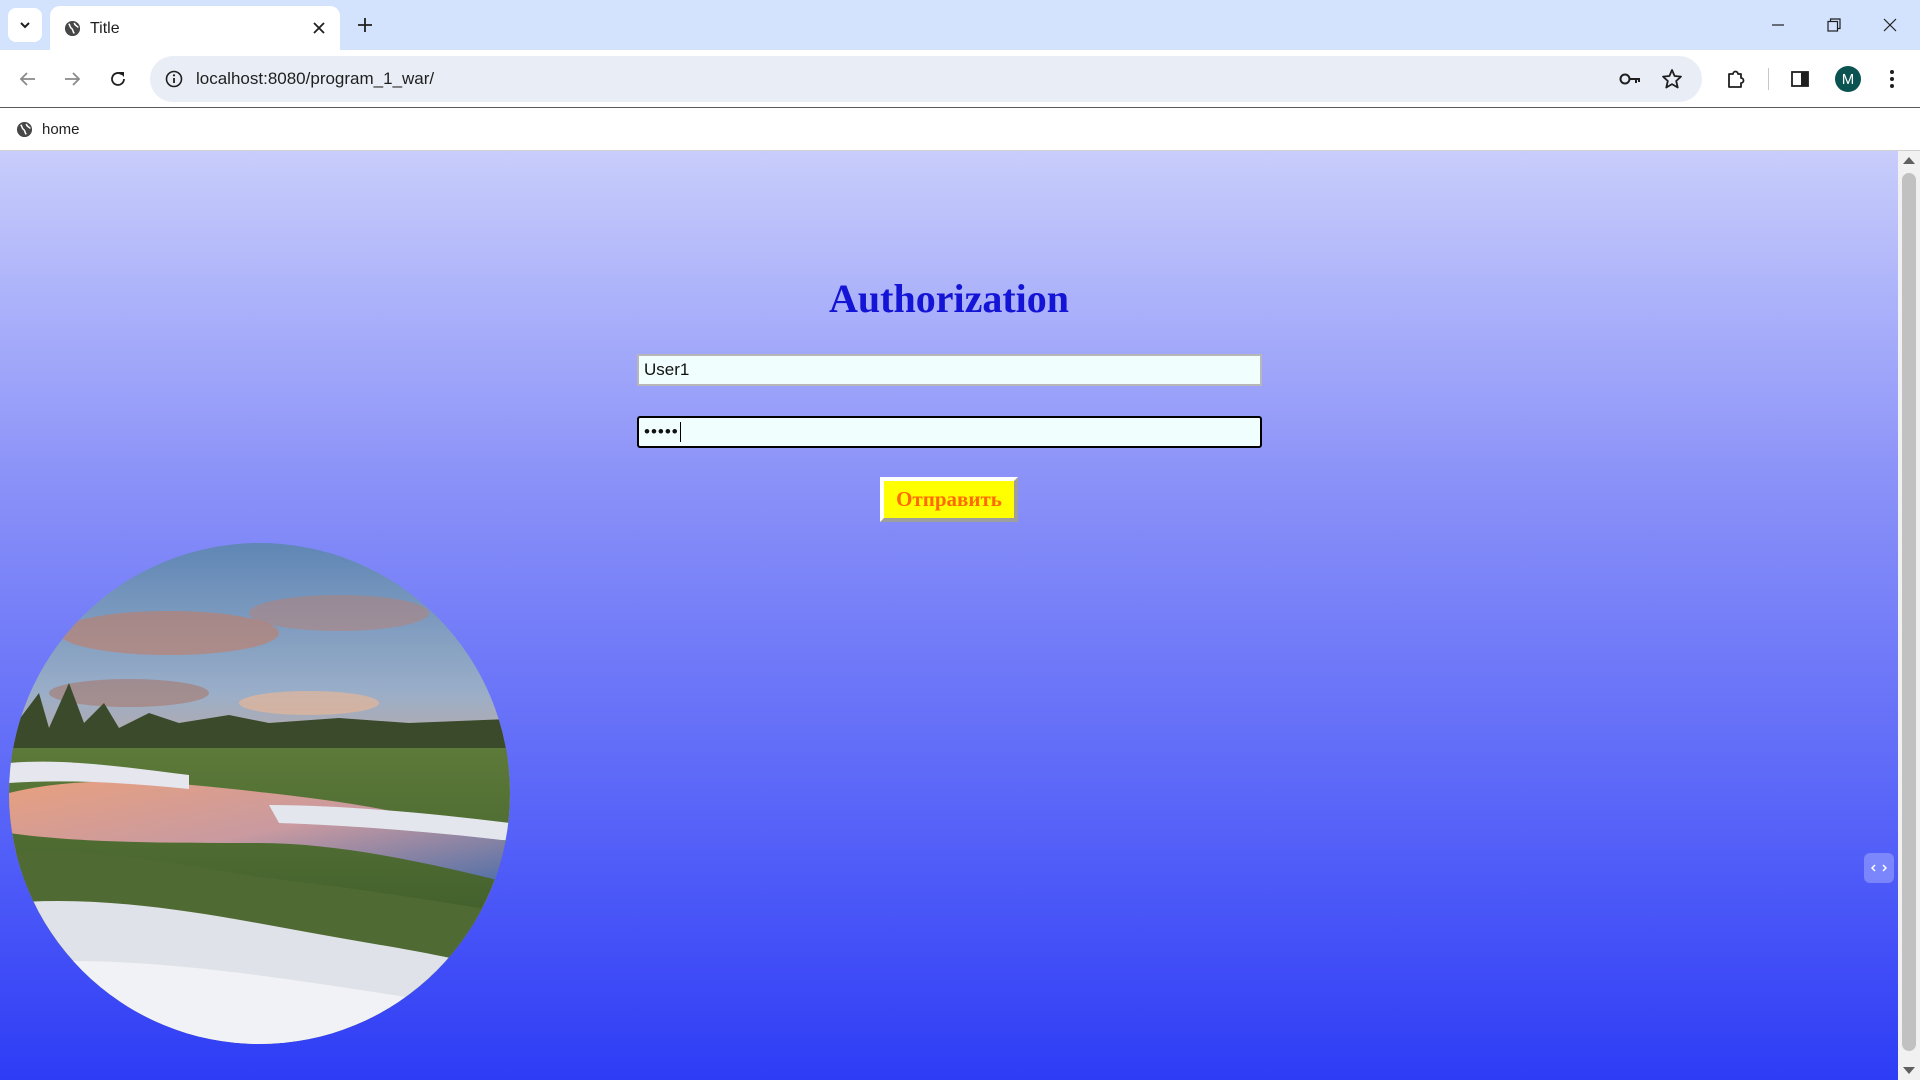  I want to click on reload-button, so click(118, 79).